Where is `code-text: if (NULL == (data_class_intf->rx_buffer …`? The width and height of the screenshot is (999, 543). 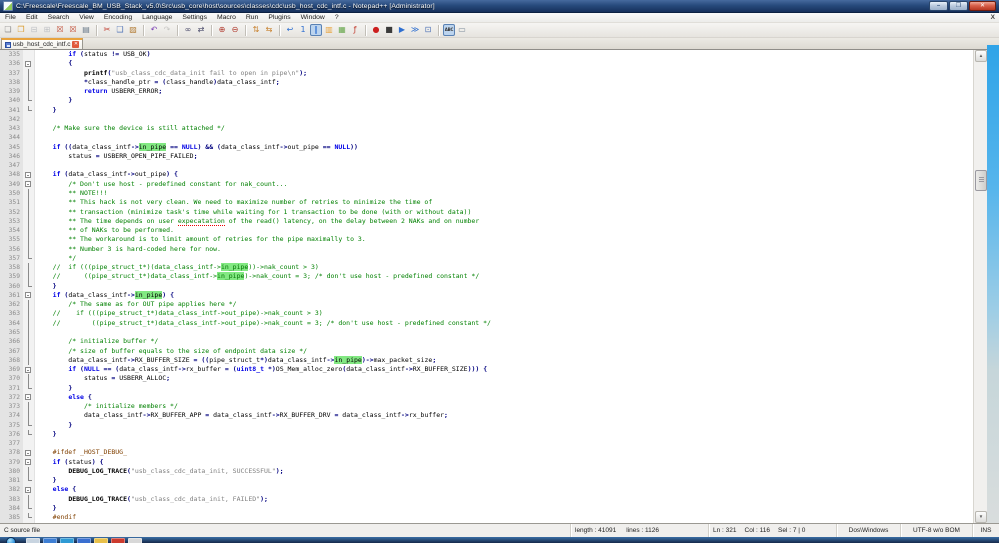
code-text: if (NULL == (data_class_intf->rx_buffer … is located at coordinates (504, 369).